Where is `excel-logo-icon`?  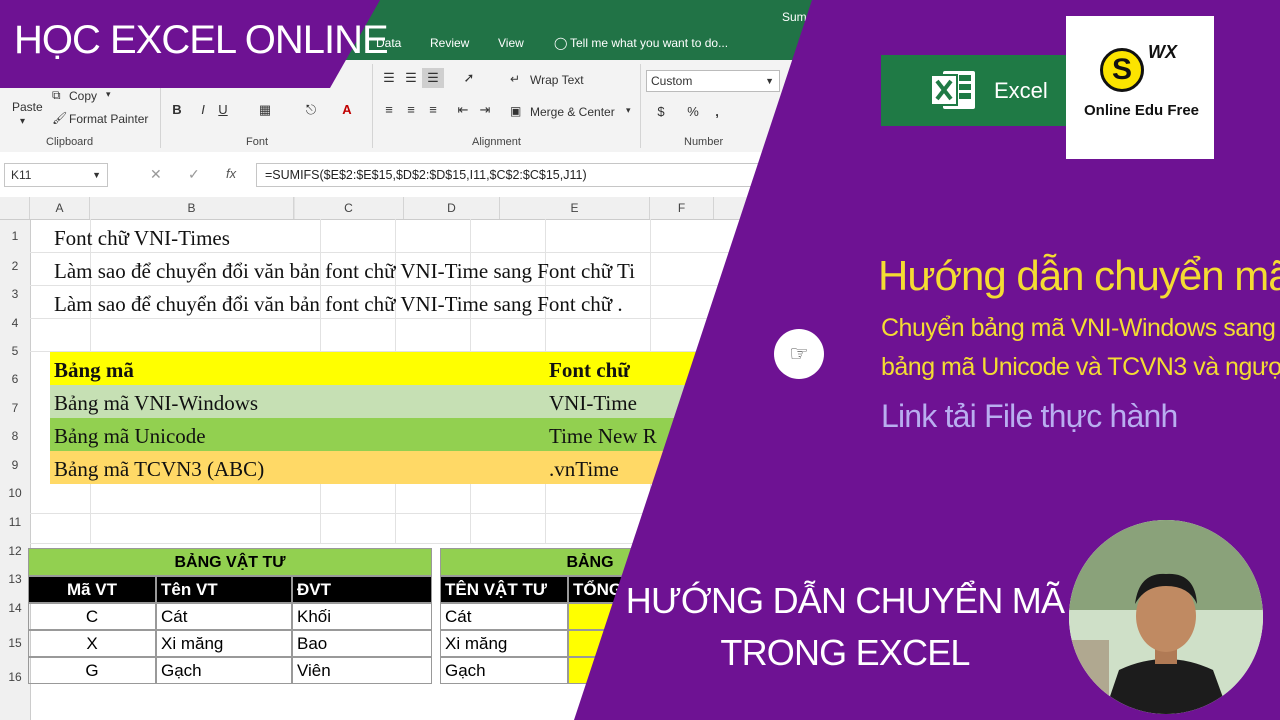
excel-logo-icon is located at coordinates (952, 90).